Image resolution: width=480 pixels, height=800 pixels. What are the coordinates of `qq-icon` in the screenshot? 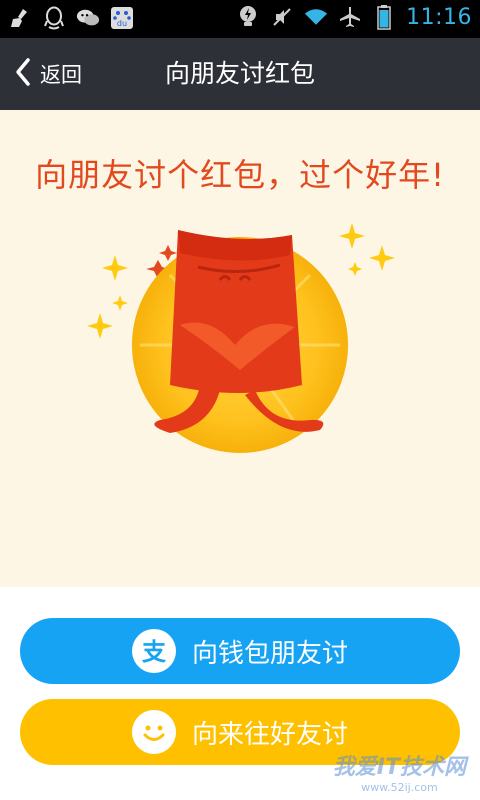 It's located at (54, 18).